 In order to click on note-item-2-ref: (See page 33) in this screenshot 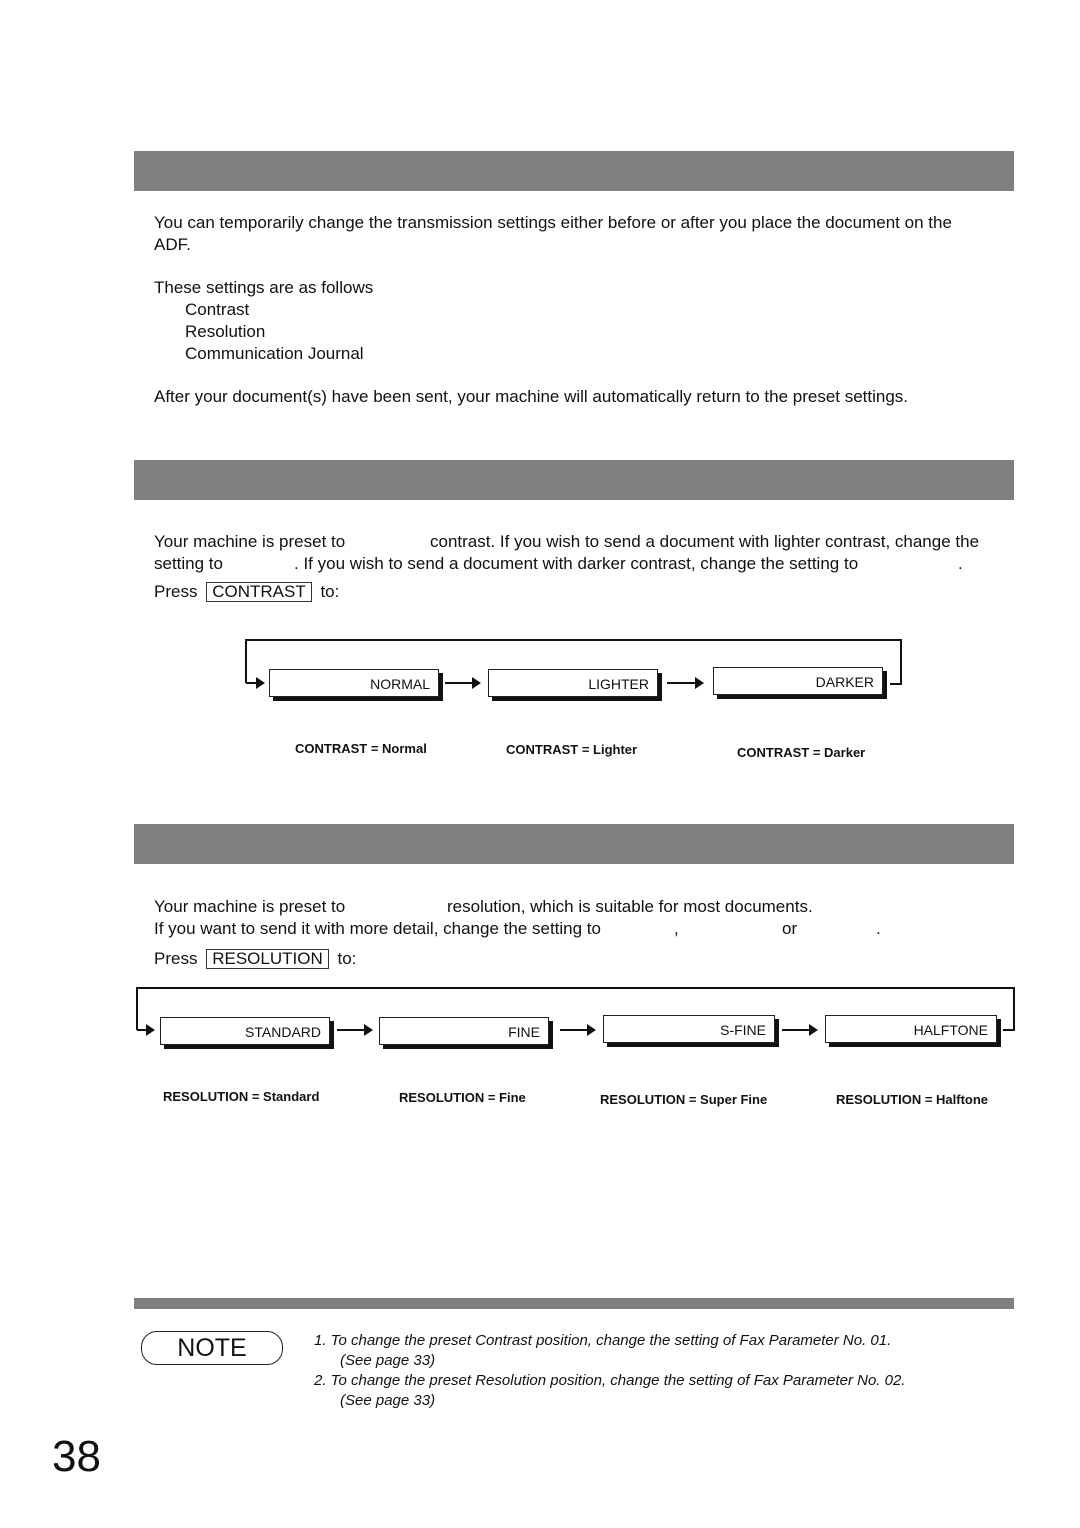, I will do `click(388, 1400)`.